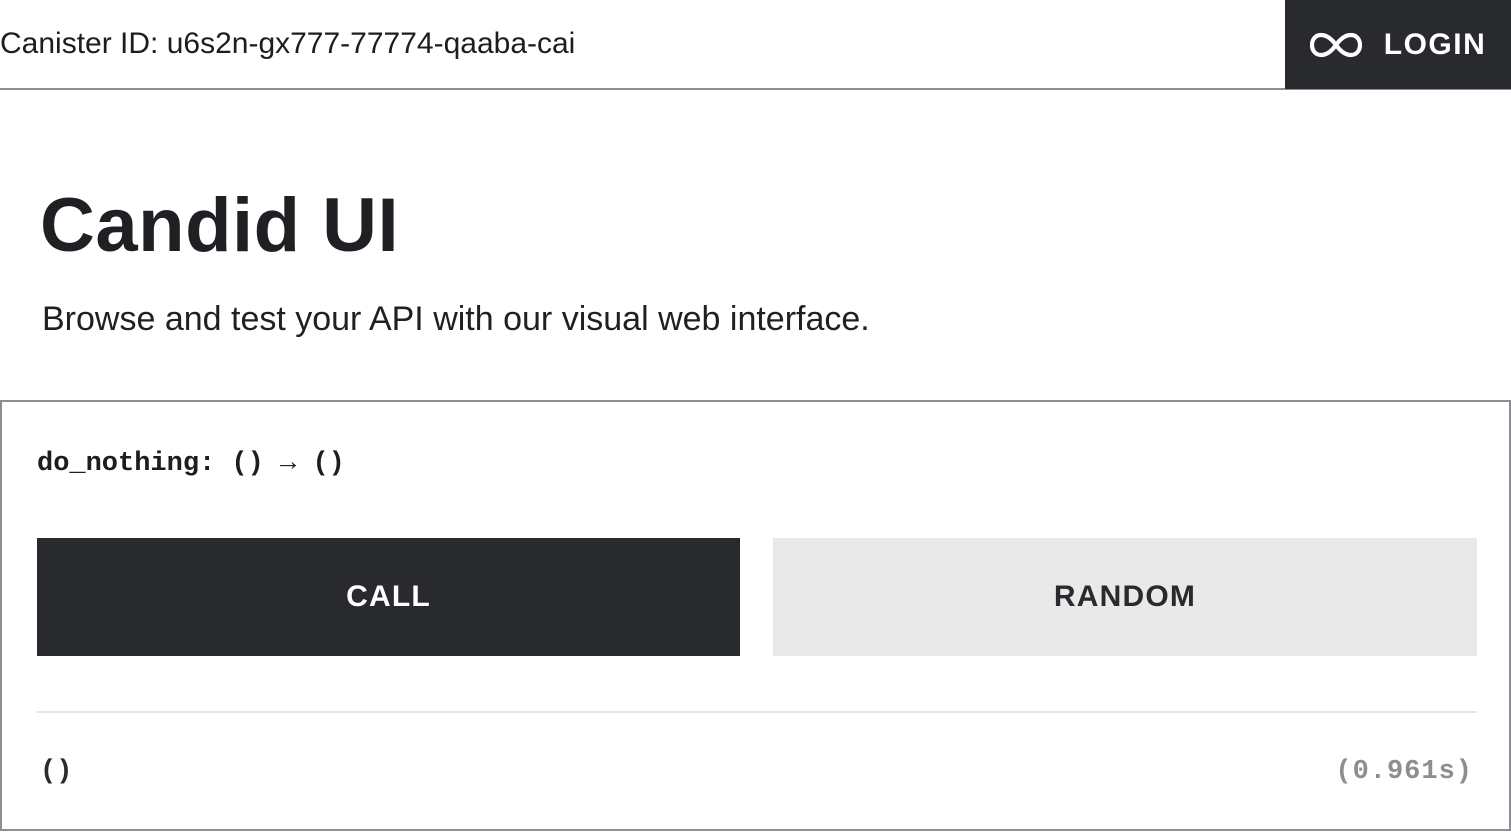 This screenshot has height=832, width=1511. Describe the element at coordinates (288, 43) in the screenshot. I see `canister-id: Canister ID: u6s2n-gx777-77774-qaaba-cai` at that location.